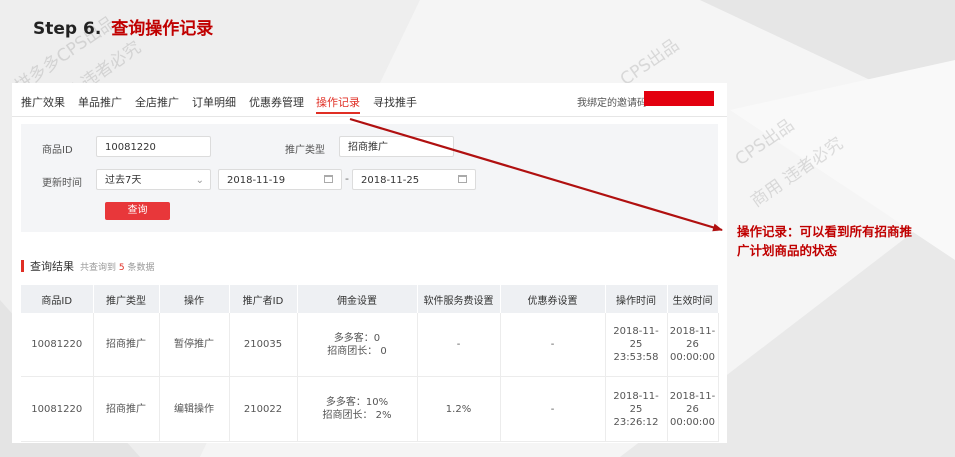  I want to click on query-button: 查询, so click(137, 211).